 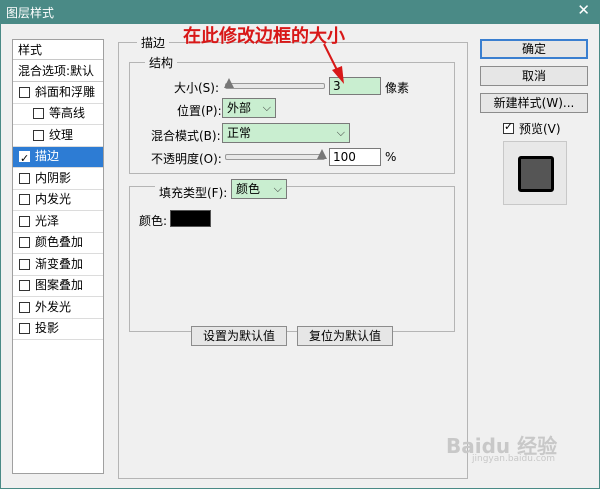 I want to click on style-item-label: 外发光, so click(x=53, y=306).